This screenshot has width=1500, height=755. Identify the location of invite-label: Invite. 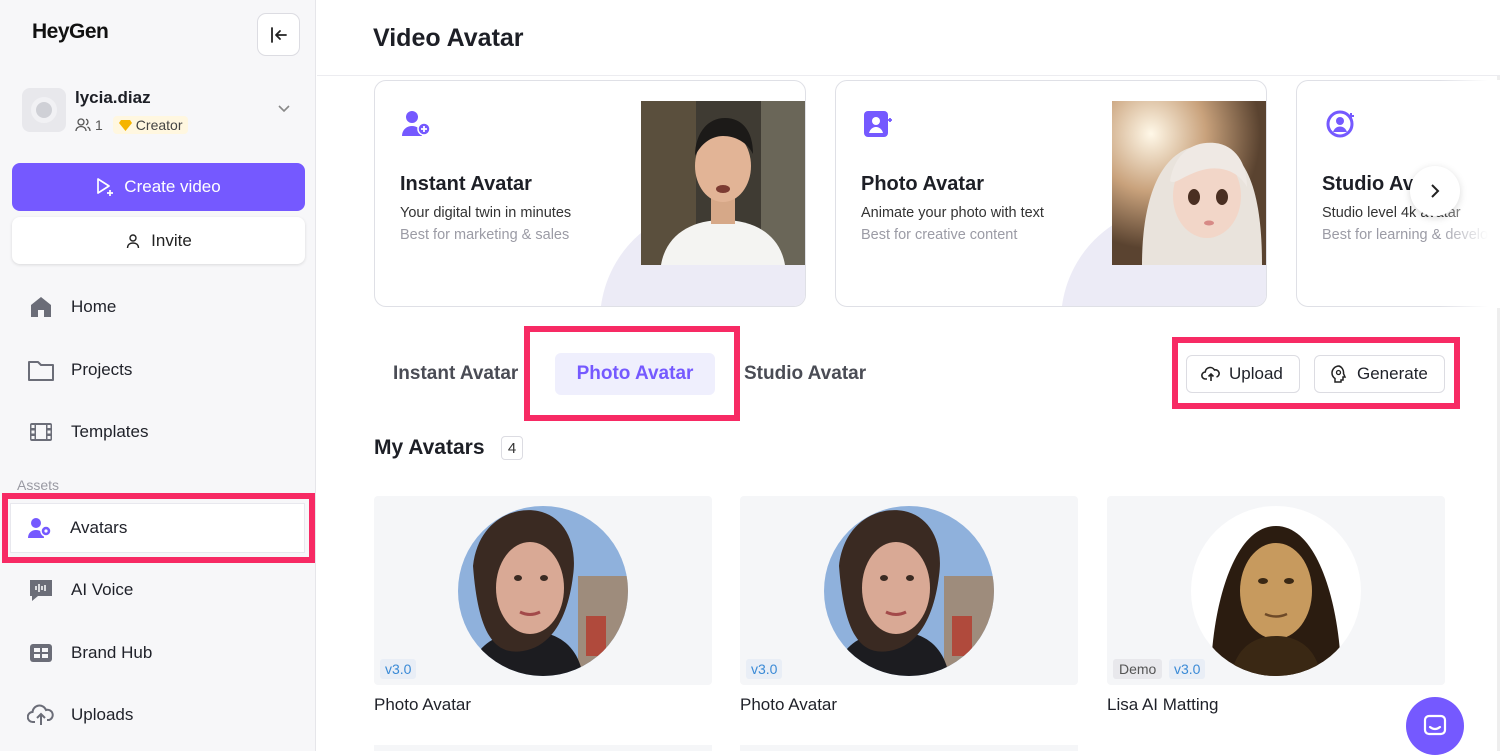
(171, 240).